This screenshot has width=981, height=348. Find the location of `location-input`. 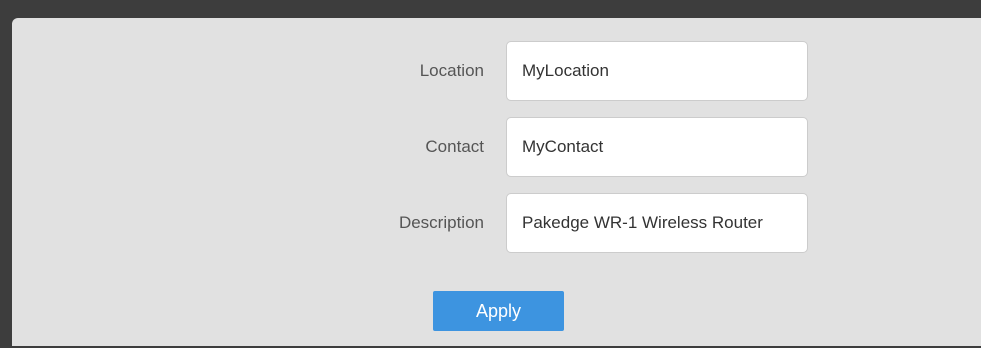

location-input is located at coordinates (657, 71).